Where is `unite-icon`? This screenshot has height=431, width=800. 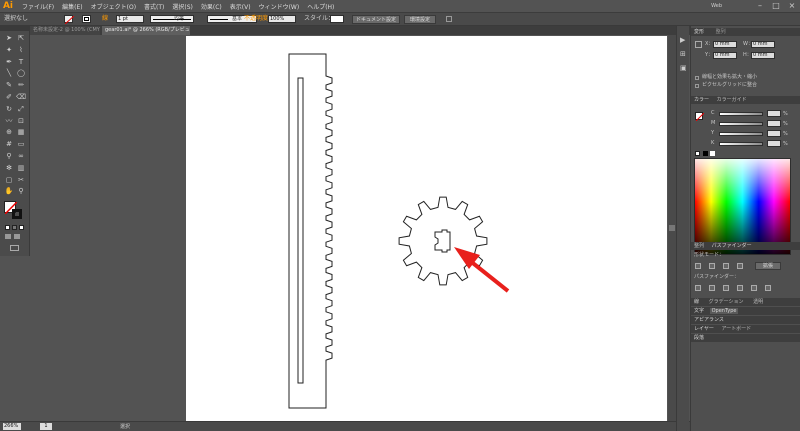
unite-icon is located at coordinates (698, 266).